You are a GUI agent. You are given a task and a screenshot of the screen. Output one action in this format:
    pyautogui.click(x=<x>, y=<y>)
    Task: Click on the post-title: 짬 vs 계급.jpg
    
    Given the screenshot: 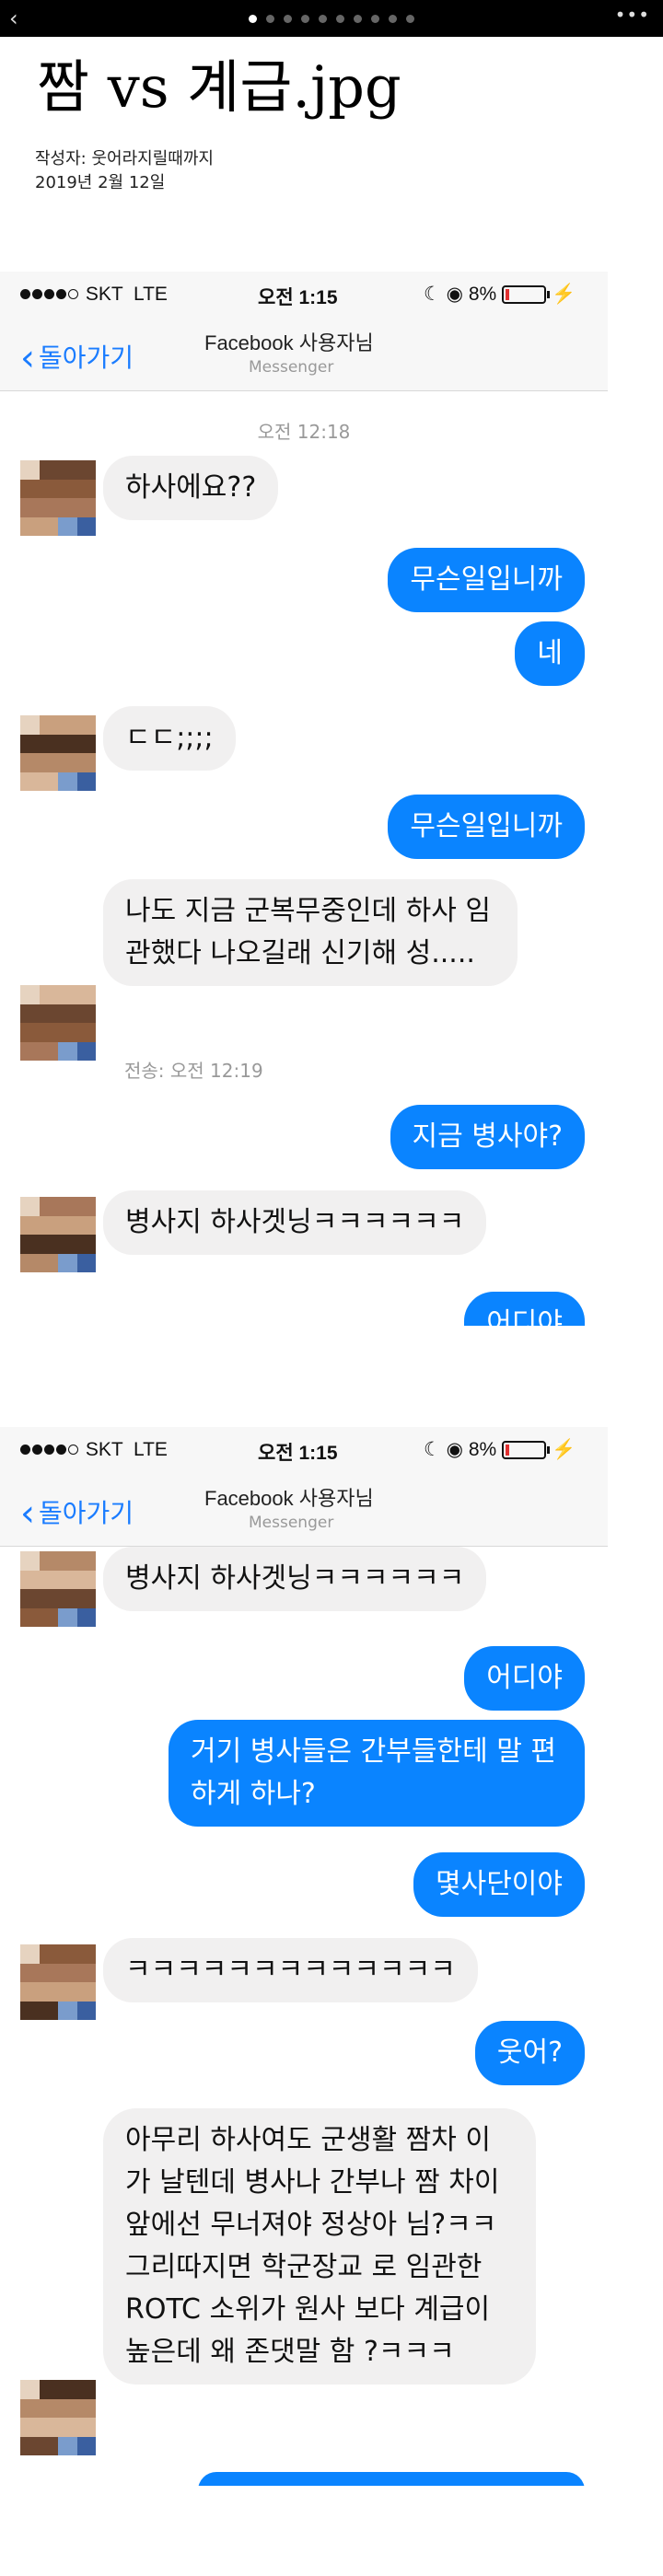 What is the action you would take?
    pyautogui.click(x=219, y=87)
    